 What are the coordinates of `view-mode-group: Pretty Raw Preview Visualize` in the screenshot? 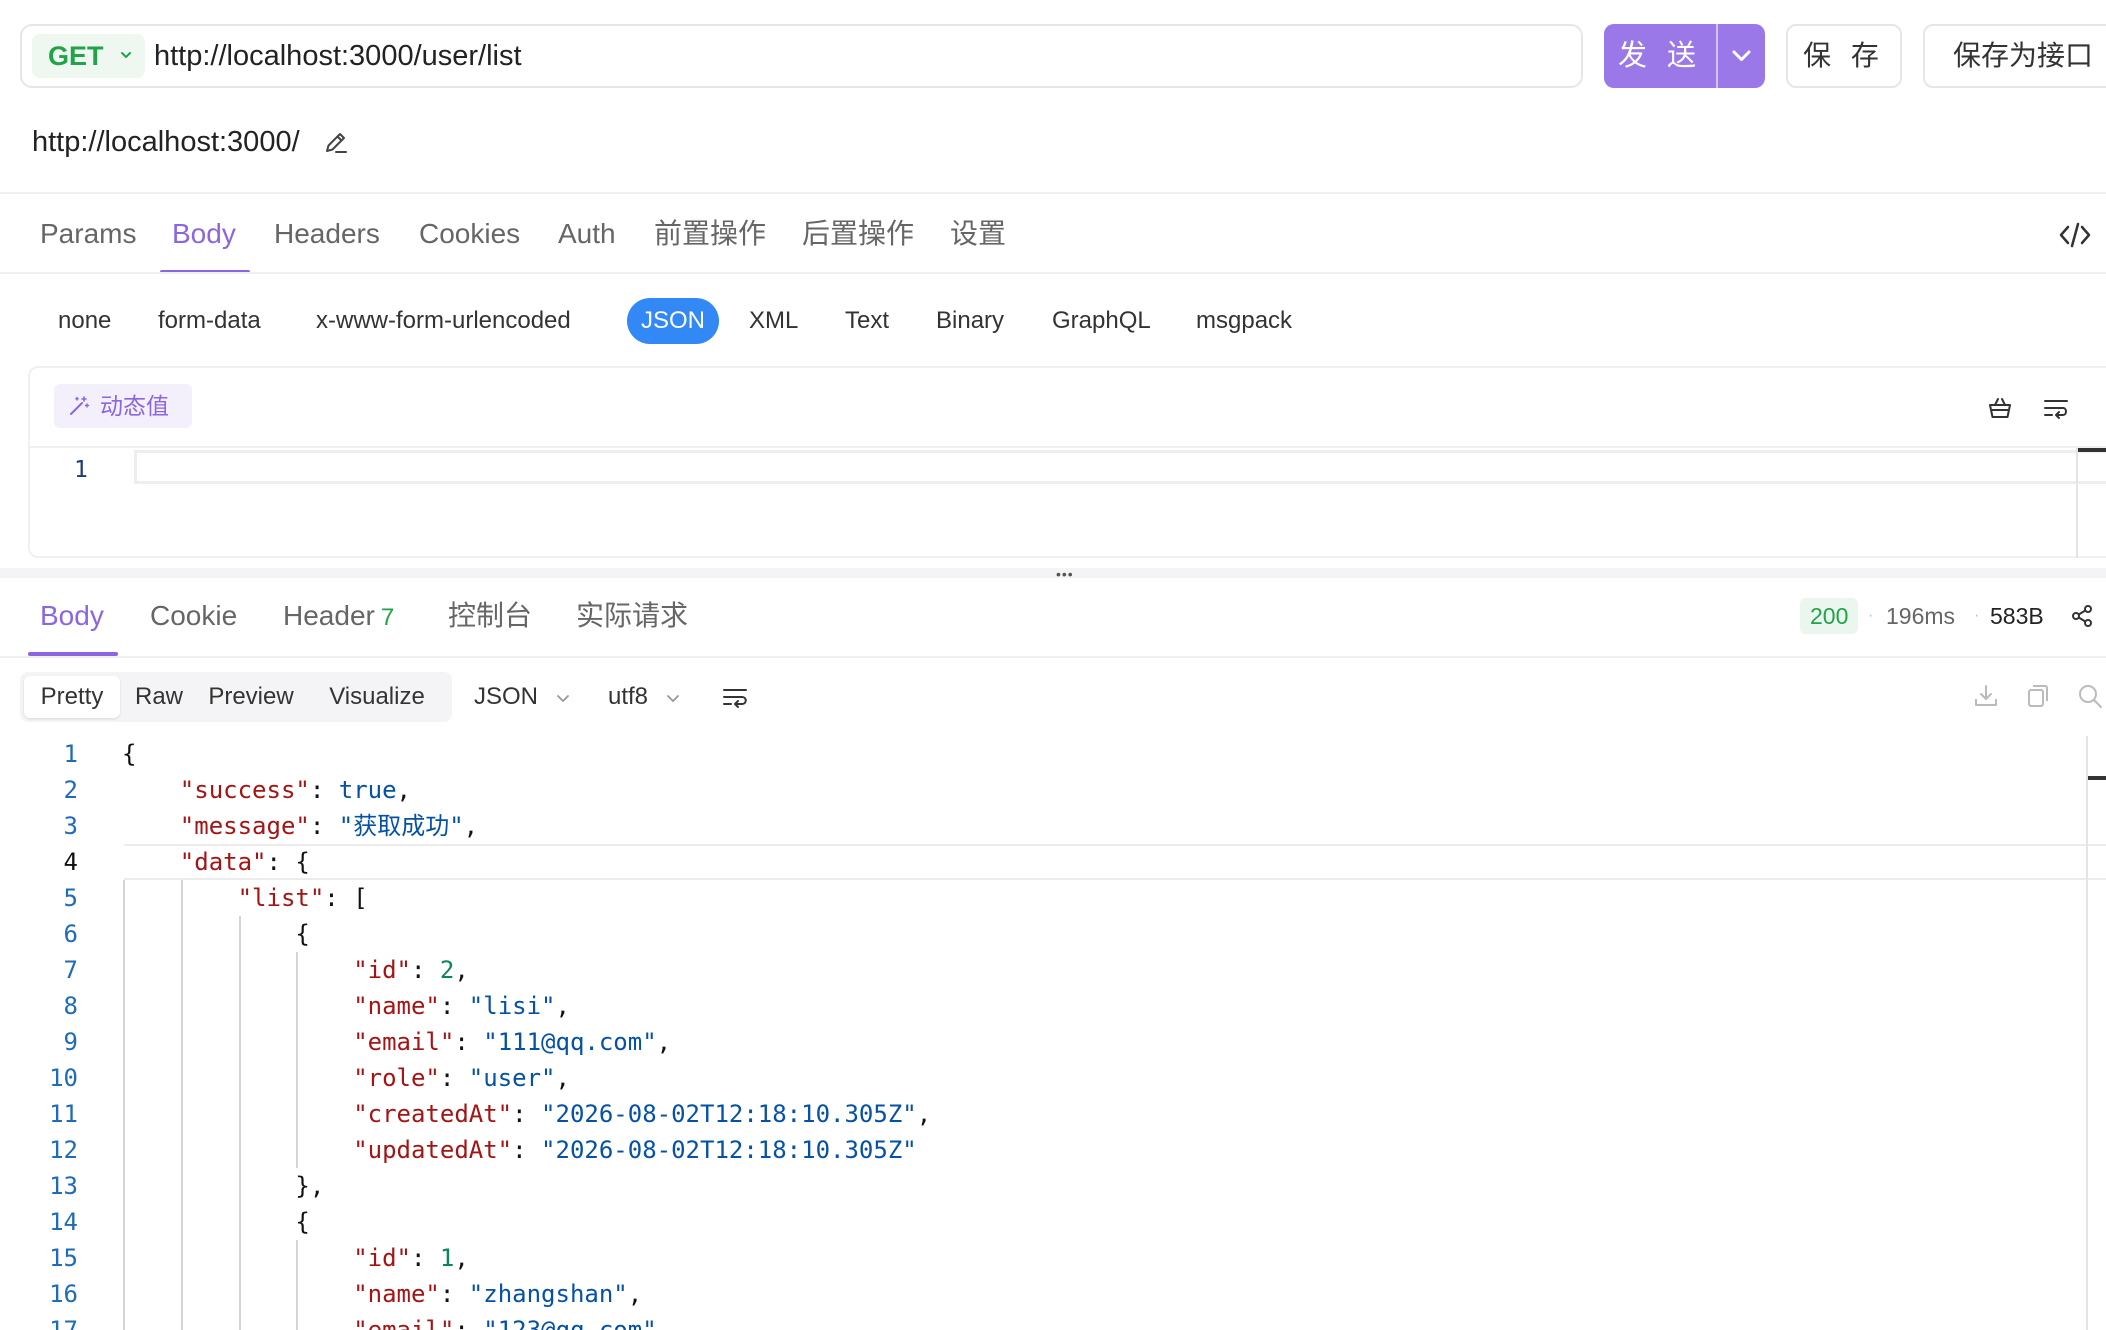 It's located at (236, 697).